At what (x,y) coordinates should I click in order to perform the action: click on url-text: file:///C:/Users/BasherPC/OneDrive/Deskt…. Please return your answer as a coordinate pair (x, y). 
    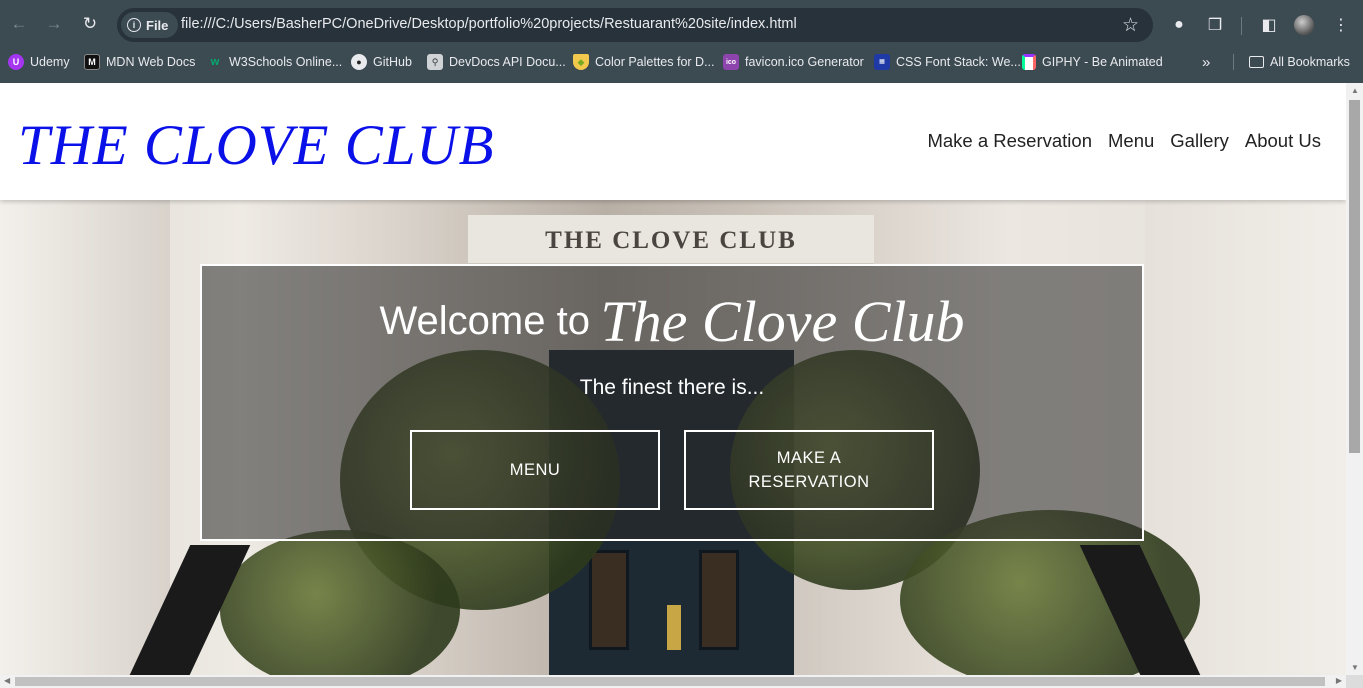
    Looking at the image, I should click on (489, 24).